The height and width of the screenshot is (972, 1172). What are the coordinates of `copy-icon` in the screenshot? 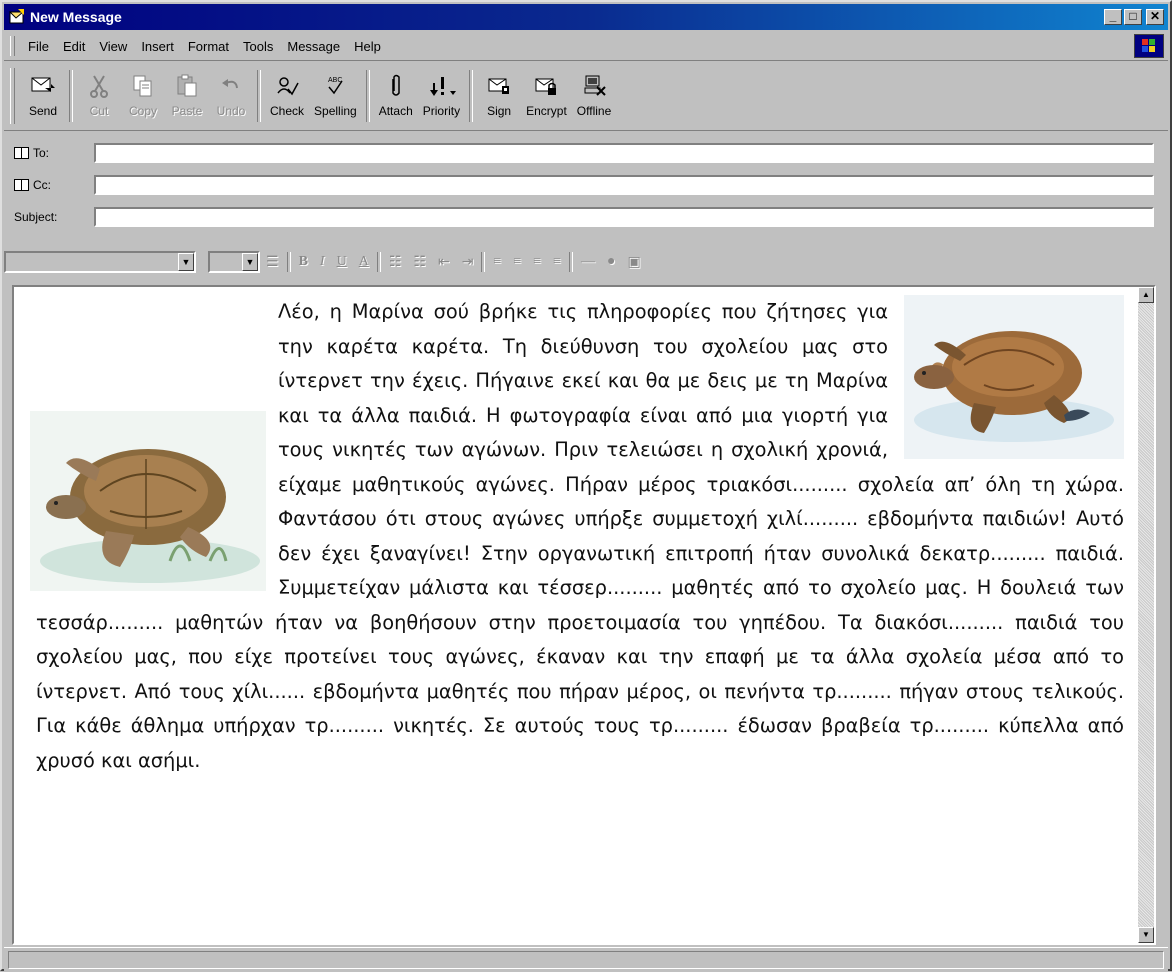 It's located at (143, 86).